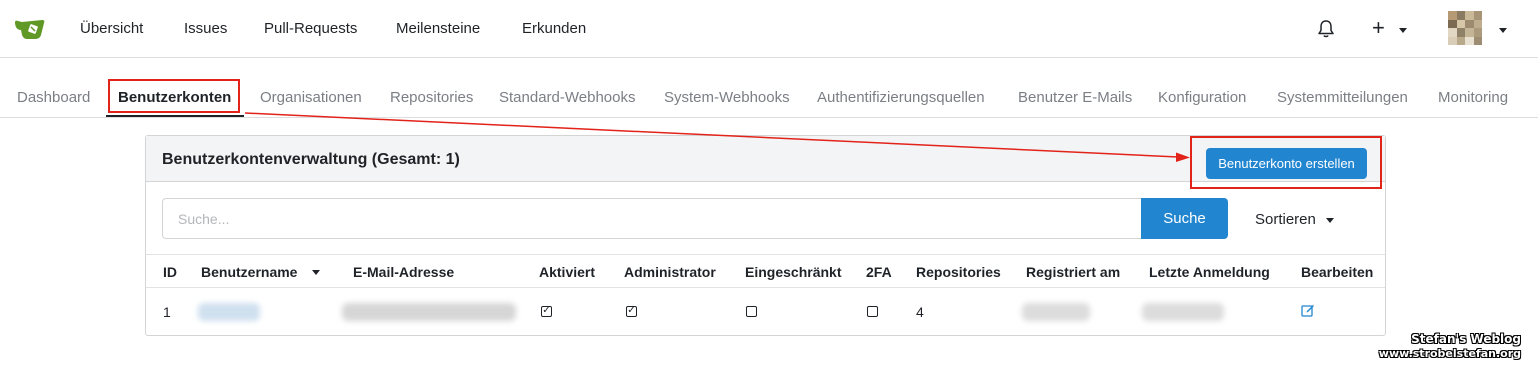  I want to click on search-button: Suche, so click(1184, 218).